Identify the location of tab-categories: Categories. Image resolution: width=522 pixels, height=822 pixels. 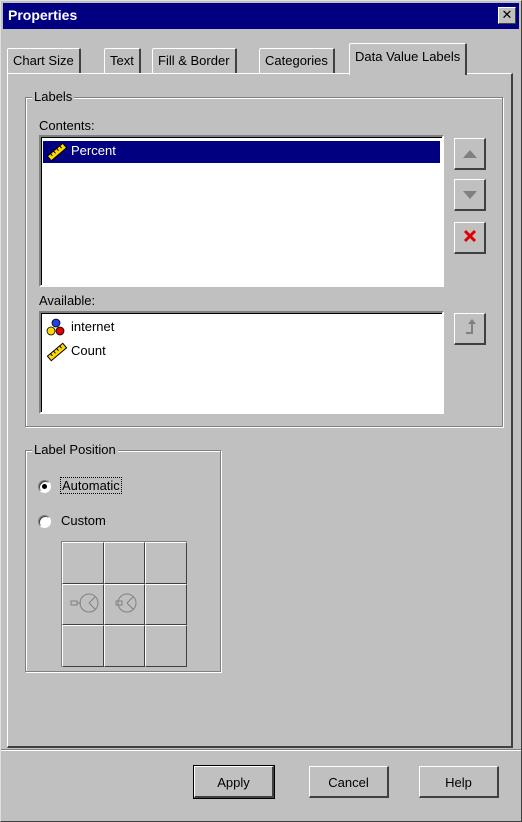
(297, 61).